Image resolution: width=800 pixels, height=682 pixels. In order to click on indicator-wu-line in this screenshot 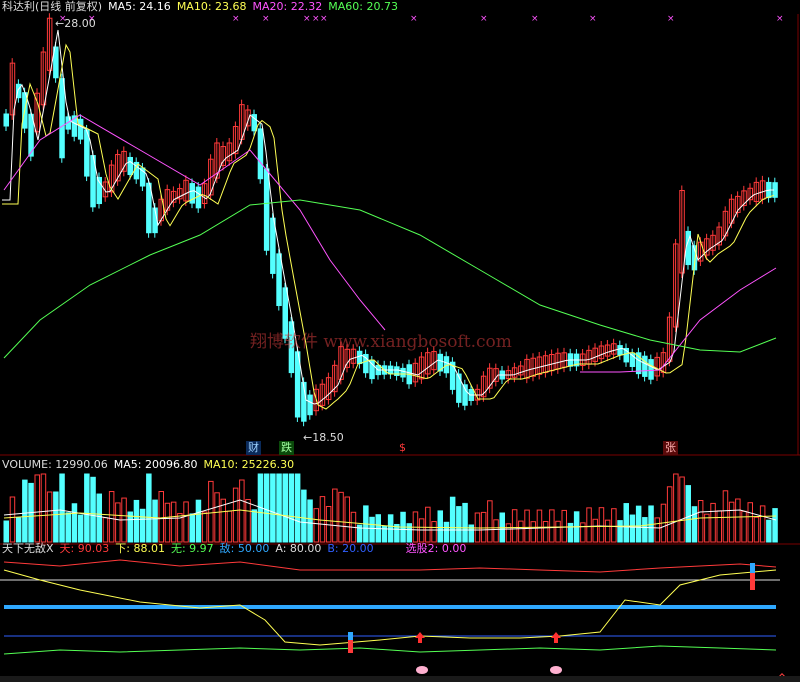, I will do `click(390, 650)`.